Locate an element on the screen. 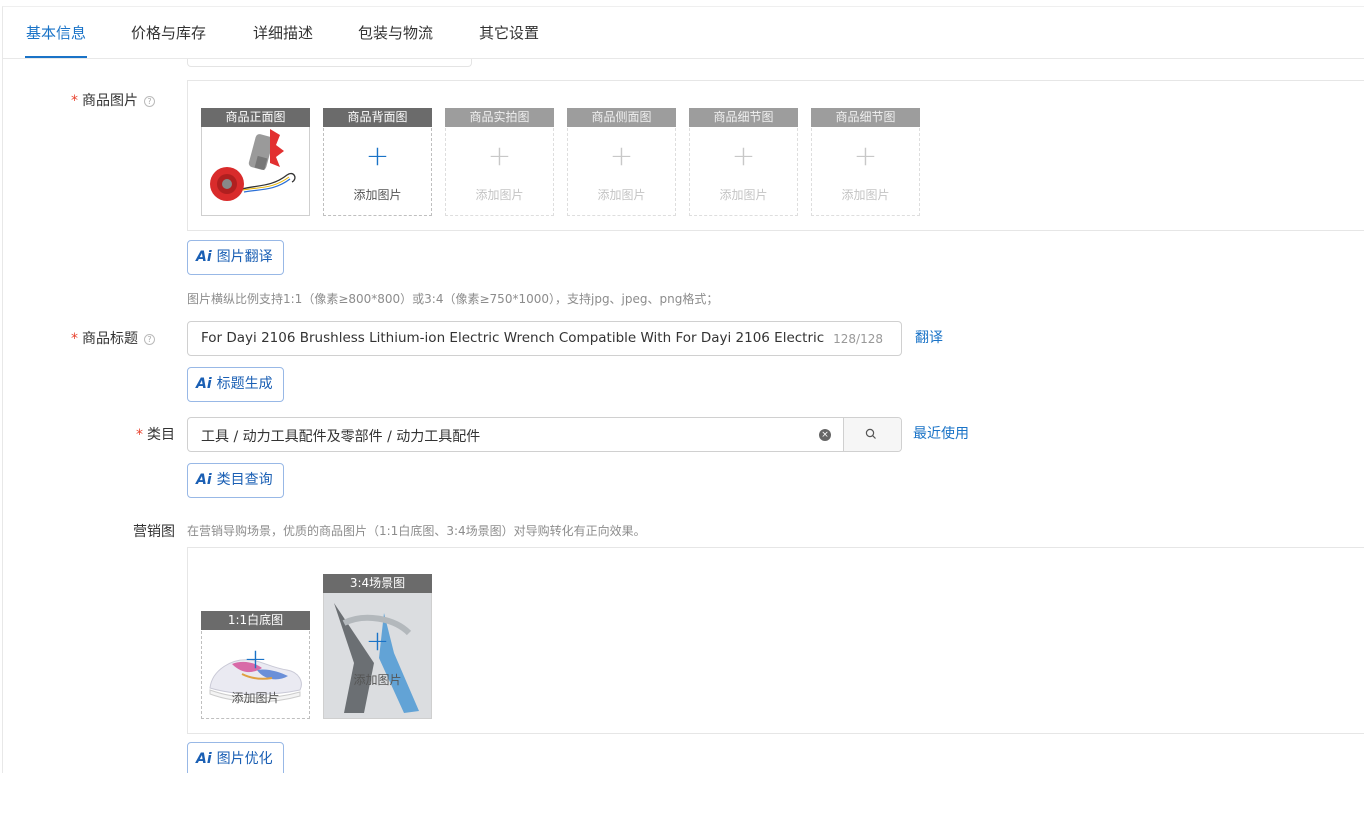 The image size is (1364, 825). title-char-counter: 128/128 is located at coordinates (858, 339).